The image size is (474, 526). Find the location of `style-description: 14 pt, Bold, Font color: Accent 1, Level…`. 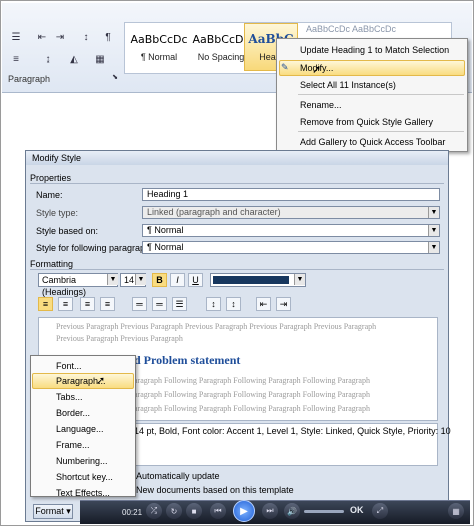

style-description: 14 pt, Bold, Font color: Accent 1, Level… is located at coordinates (292, 431).